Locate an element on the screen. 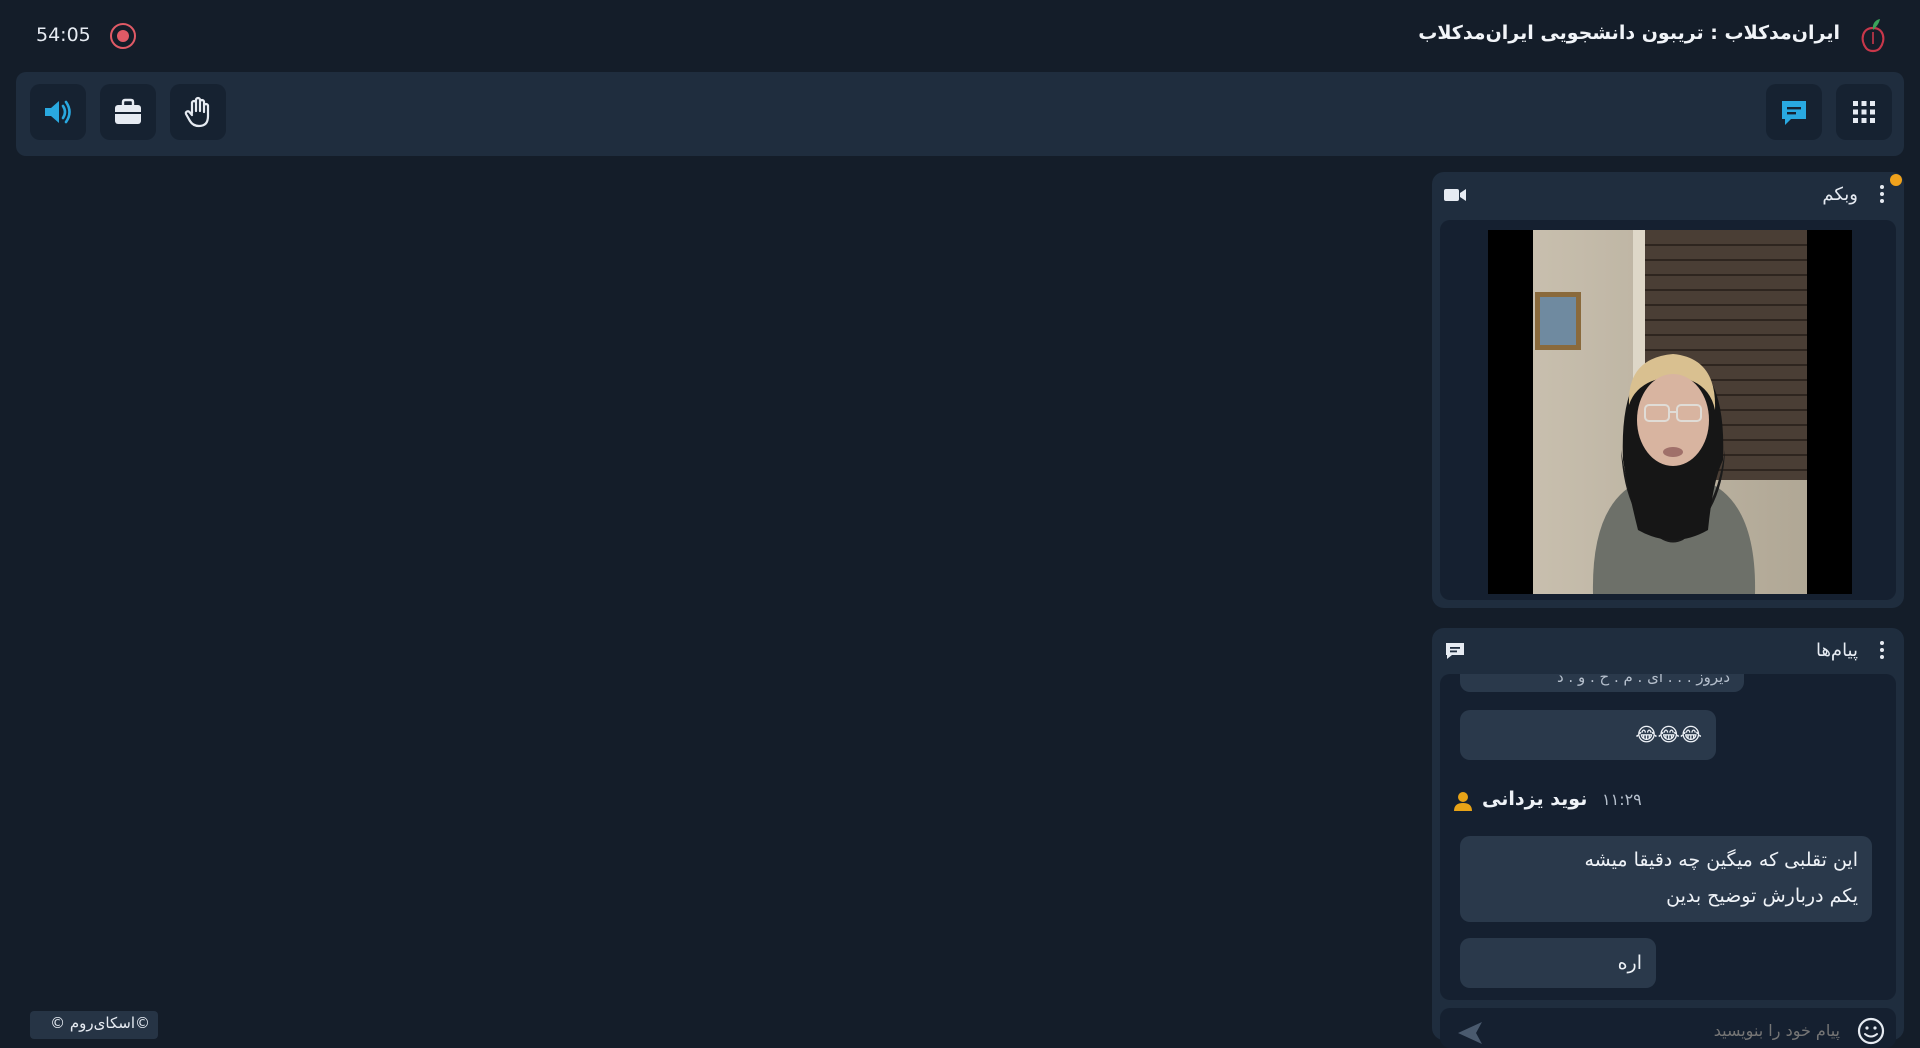 The height and width of the screenshot is (1048, 1920). webcam-panel: وبکم is located at coordinates (1668, 390).